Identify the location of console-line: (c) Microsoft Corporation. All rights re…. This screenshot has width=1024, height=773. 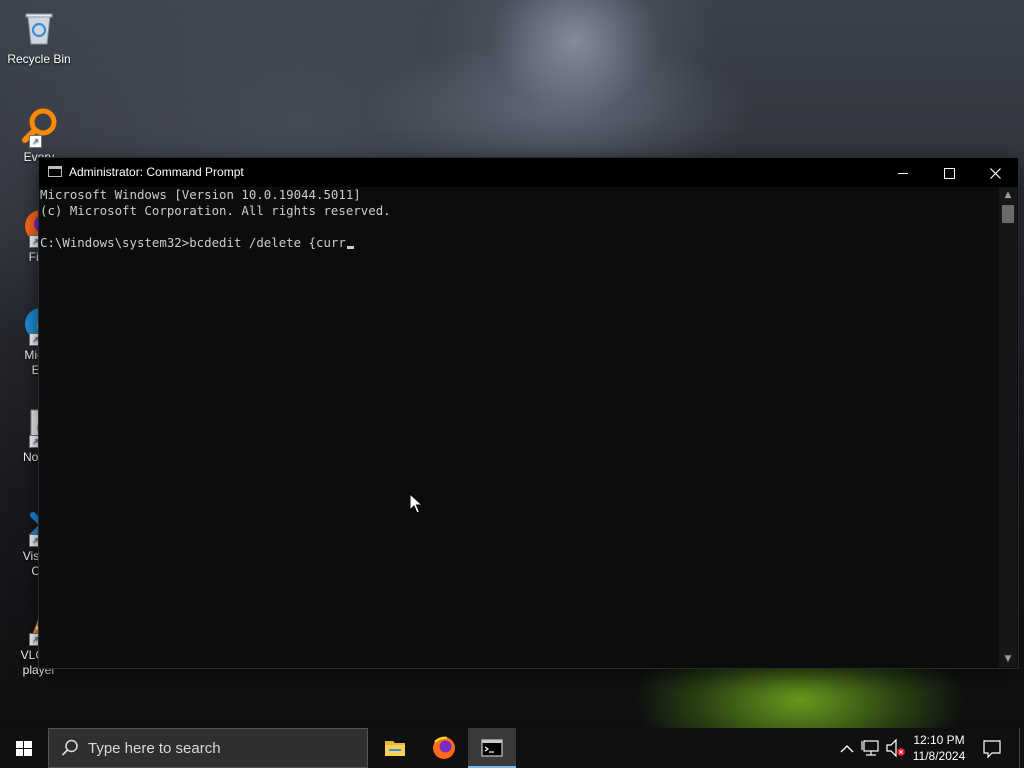
(215, 210).